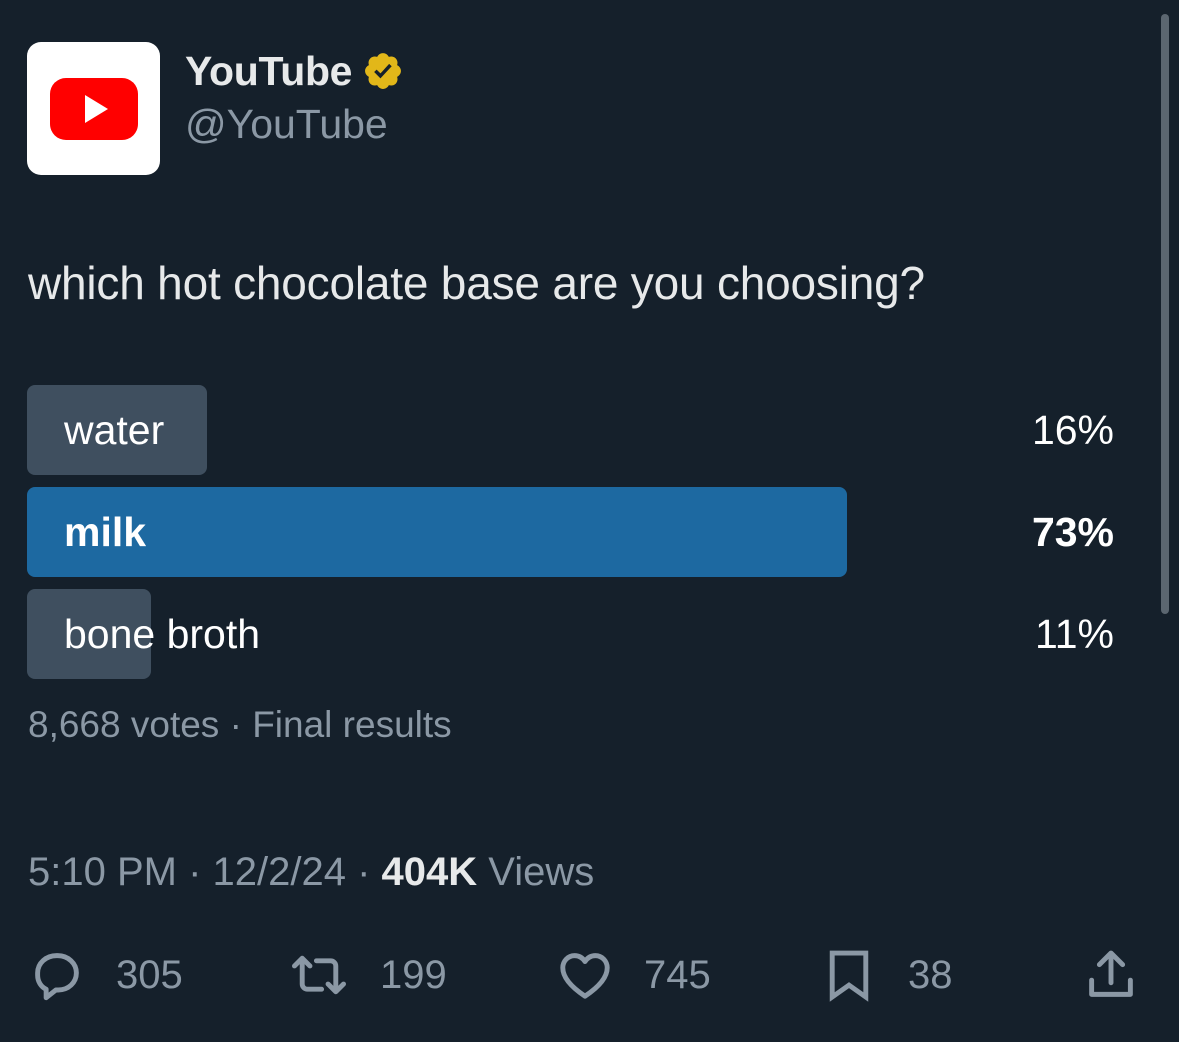  Describe the element at coordinates (437, 532) in the screenshot. I see `poll-bar` at that location.